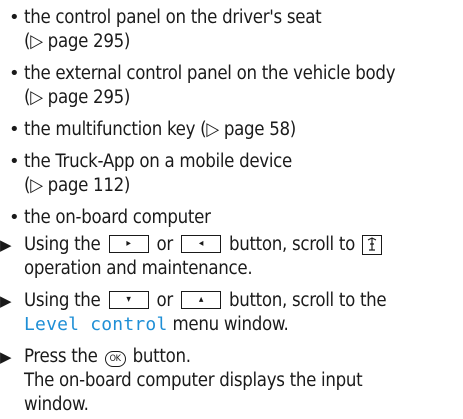  Describe the element at coordinates (138, 268) in the screenshot. I see `step-text-continued: operation and maintenance.` at that location.